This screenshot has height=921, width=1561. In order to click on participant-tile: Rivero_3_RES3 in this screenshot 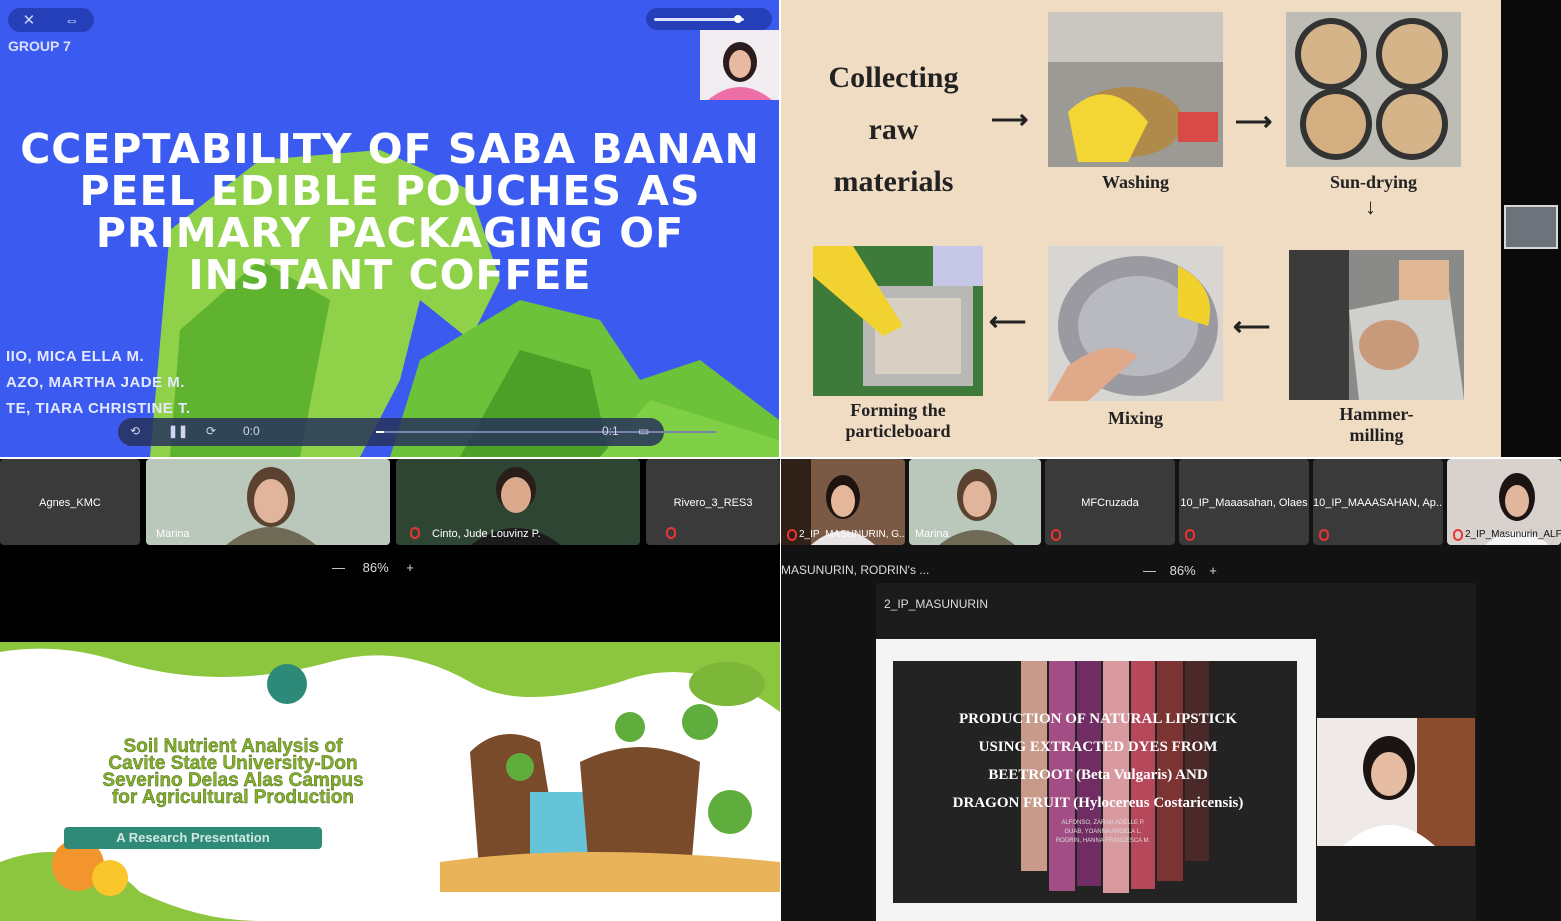, I will do `click(713, 502)`.